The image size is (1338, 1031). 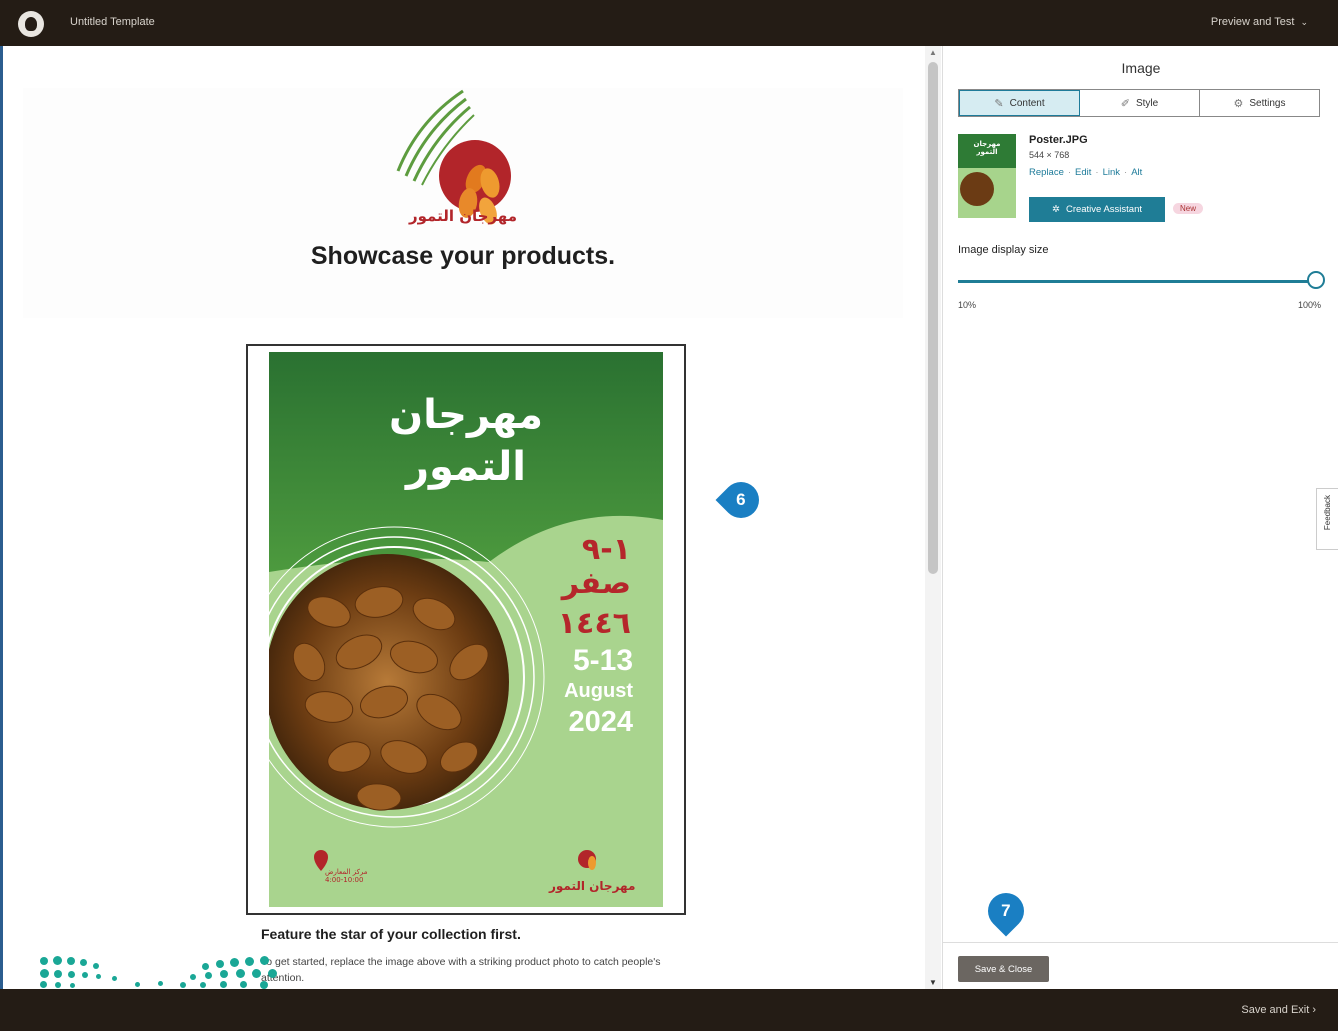 I want to click on mailchimp-logo-icon, so click(x=31, y=24).